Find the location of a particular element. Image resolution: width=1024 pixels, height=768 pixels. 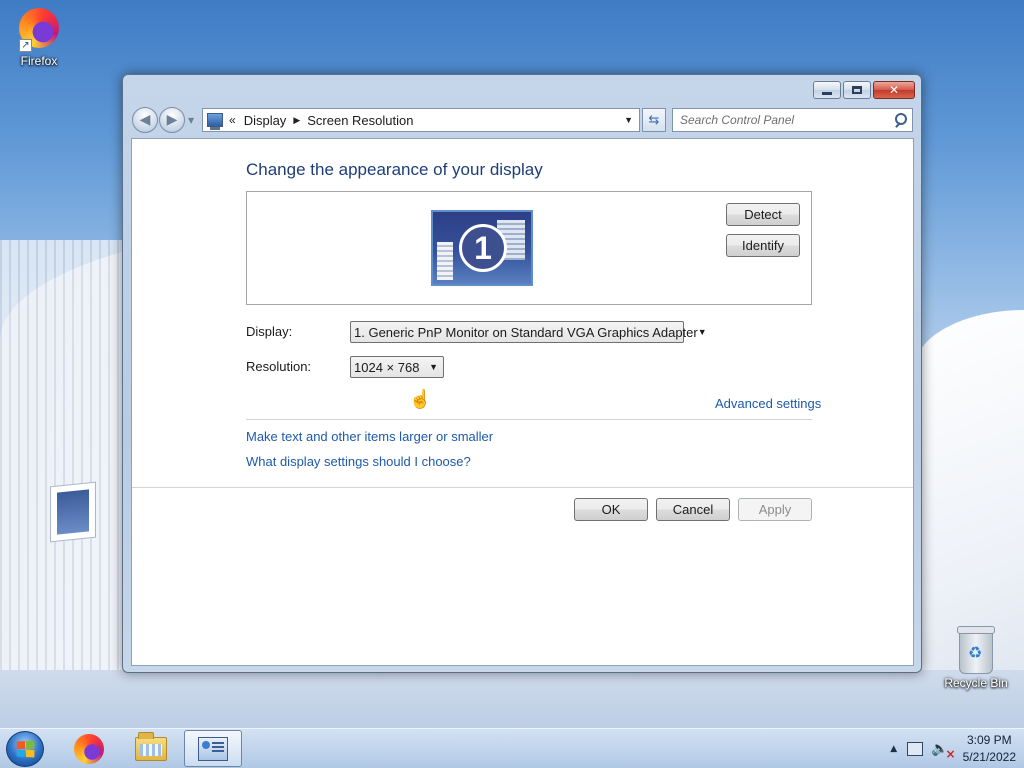

show-hidden-icons-icon: ▲ is located at coordinates (893, 749).